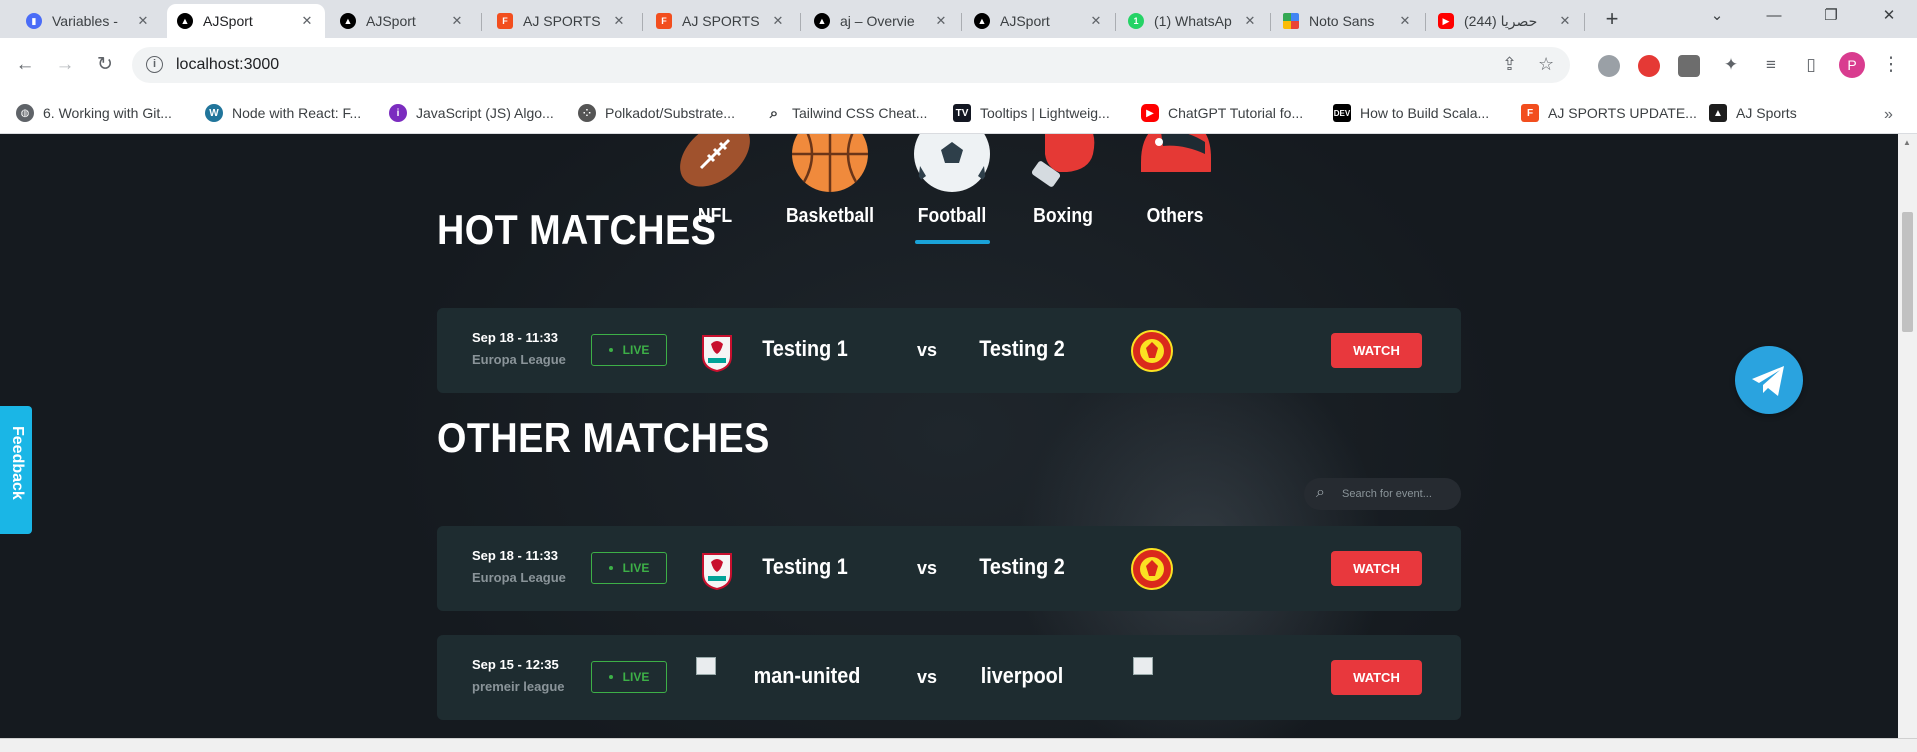 The height and width of the screenshot is (752, 1917). I want to click on category-others: Others, so click(1175, 181).